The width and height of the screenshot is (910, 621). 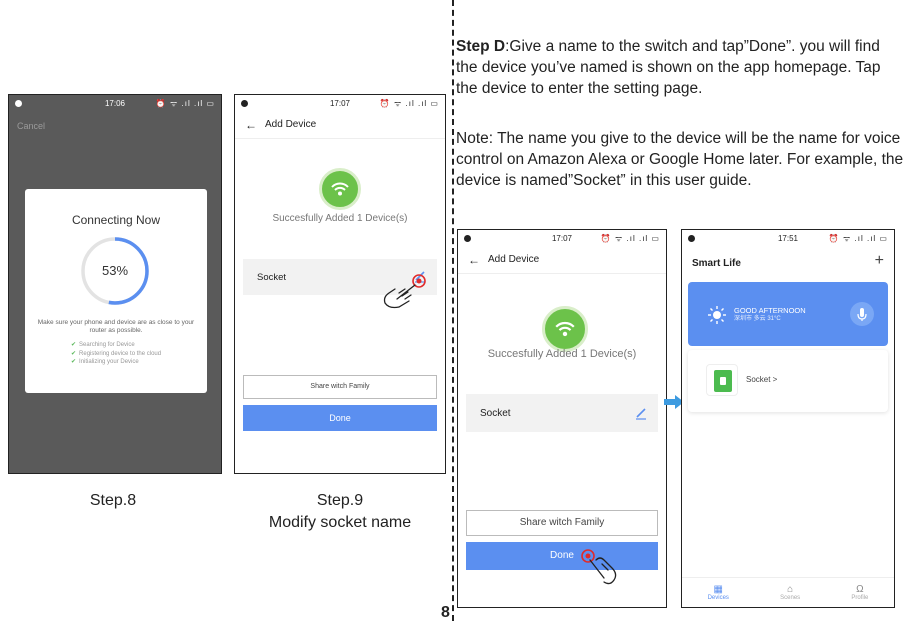 What do you see at coordinates (722, 380) in the screenshot?
I see `socket-device-icon` at bounding box center [722, 380].